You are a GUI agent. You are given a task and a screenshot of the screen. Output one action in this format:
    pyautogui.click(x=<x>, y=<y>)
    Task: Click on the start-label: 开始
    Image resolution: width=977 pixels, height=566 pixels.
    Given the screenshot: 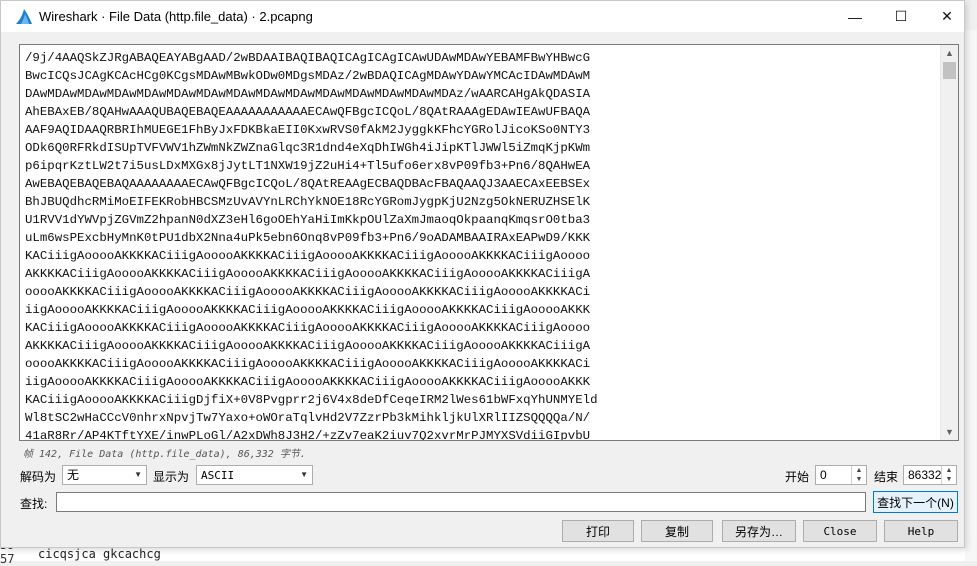 What is the action you would take?
    pyautogui.click(x=797, y=477)
    